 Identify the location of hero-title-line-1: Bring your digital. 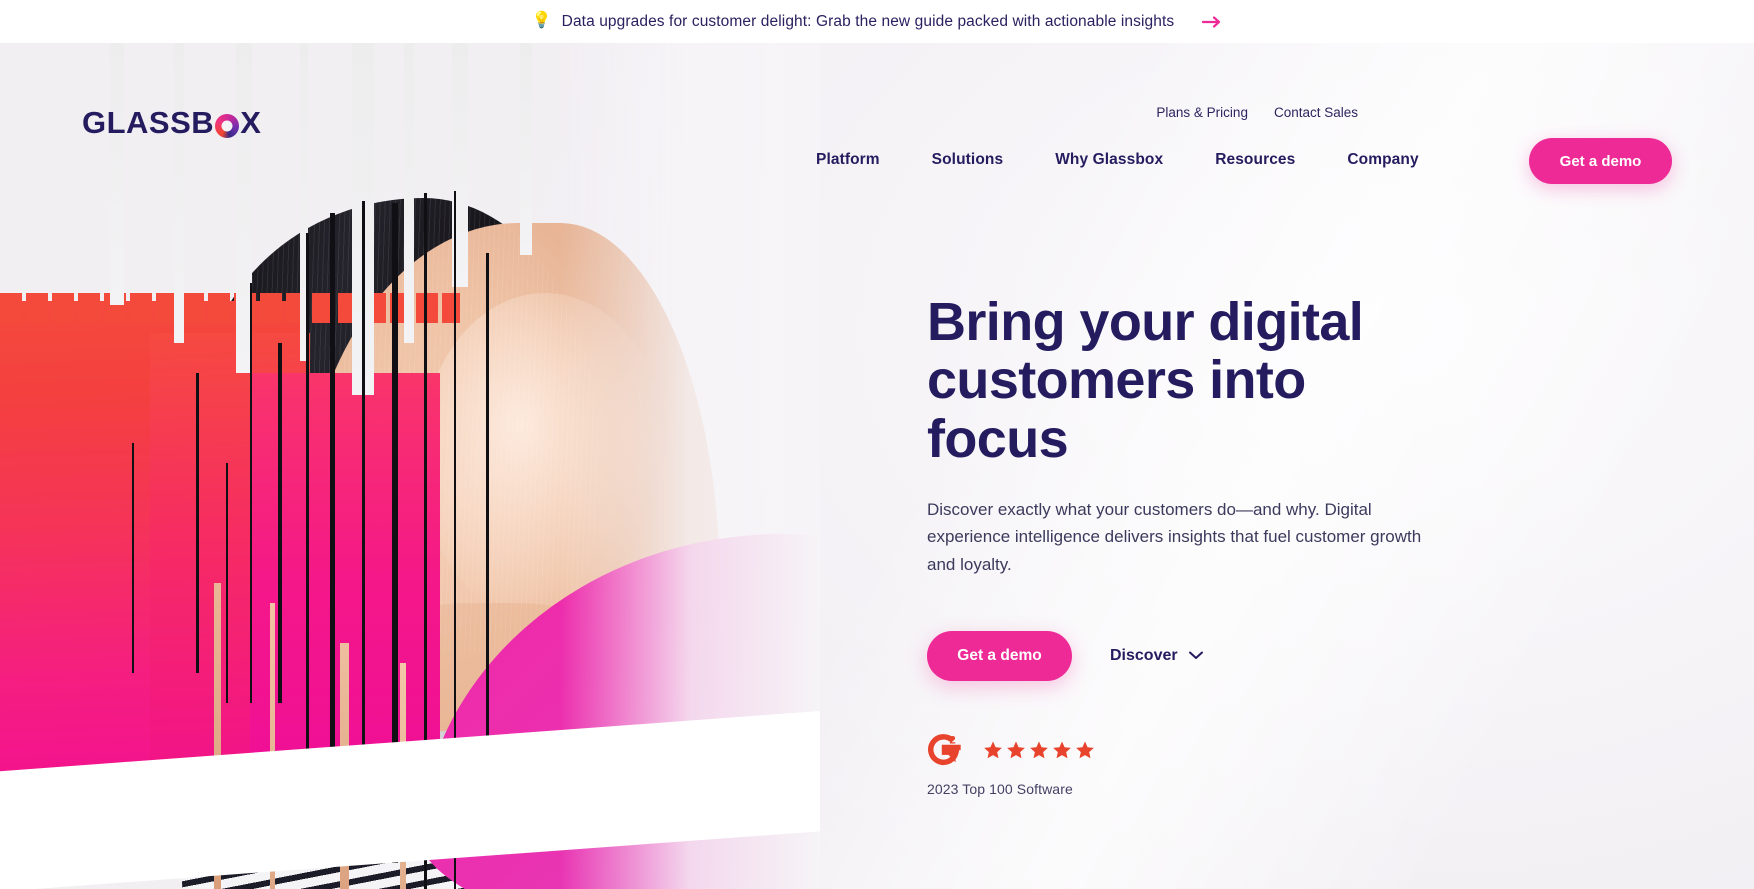
(1145, 322).